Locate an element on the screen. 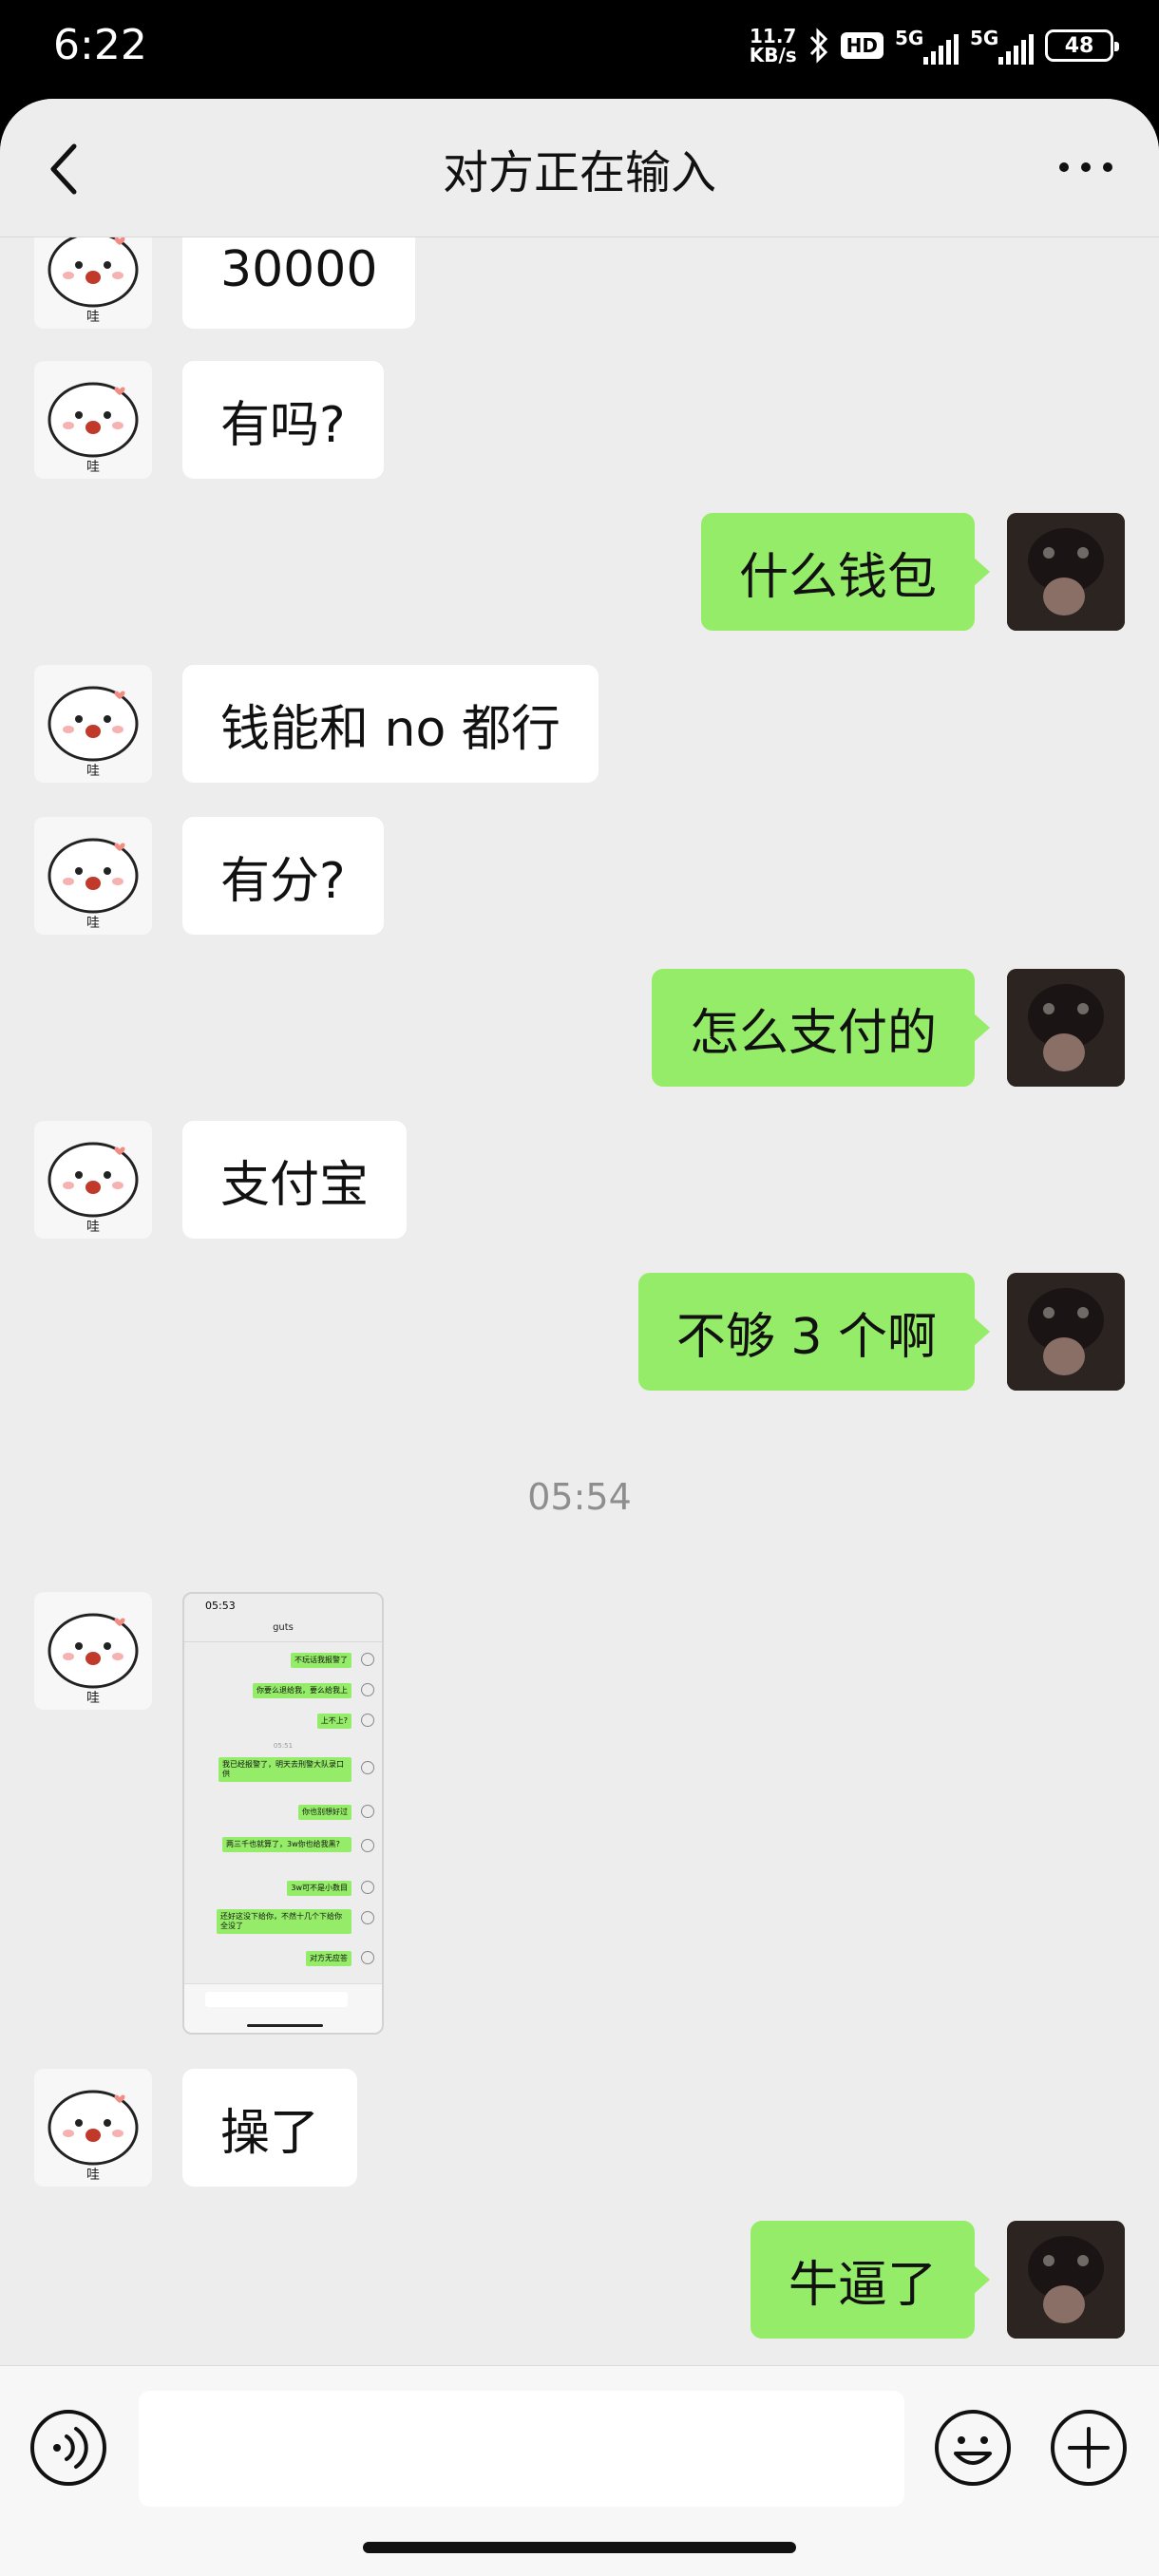 The width and height of the screenshot is (1159, 2576). status-time: 6:22 is located at coordinates (100, 45).